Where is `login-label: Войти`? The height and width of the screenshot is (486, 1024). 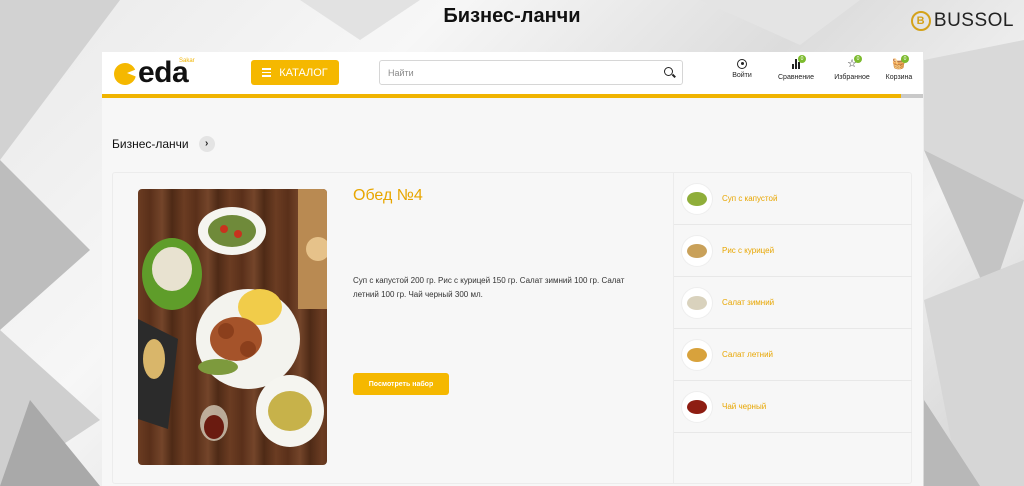
login-label: Войти is located at coordinates (742, 75).